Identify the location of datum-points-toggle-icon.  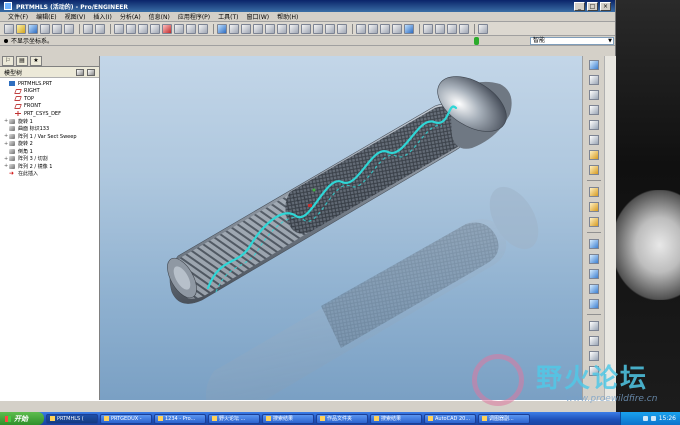
(452, 28).